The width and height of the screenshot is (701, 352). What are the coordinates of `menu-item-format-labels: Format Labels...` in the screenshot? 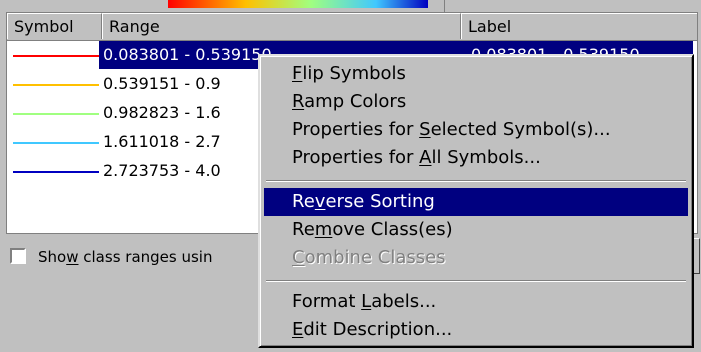 It's located at (476, 302).